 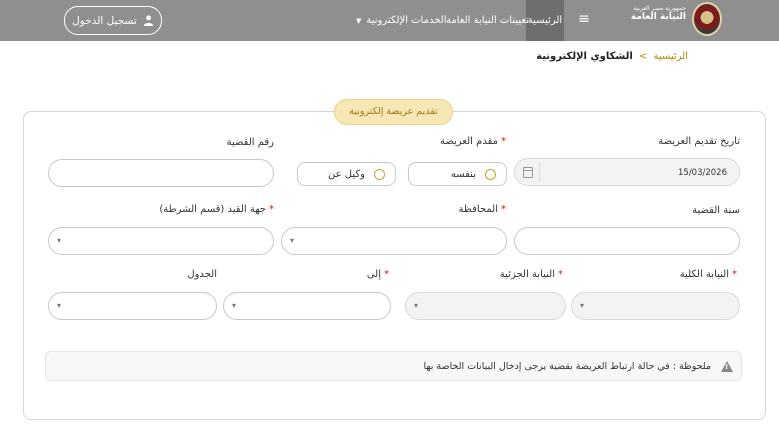 What do you see at coordinates (584, 56) in the screenshot?
I see `breadcrumb-current: الشكاوي الإلكترونية` at bounding box center [584, 56].